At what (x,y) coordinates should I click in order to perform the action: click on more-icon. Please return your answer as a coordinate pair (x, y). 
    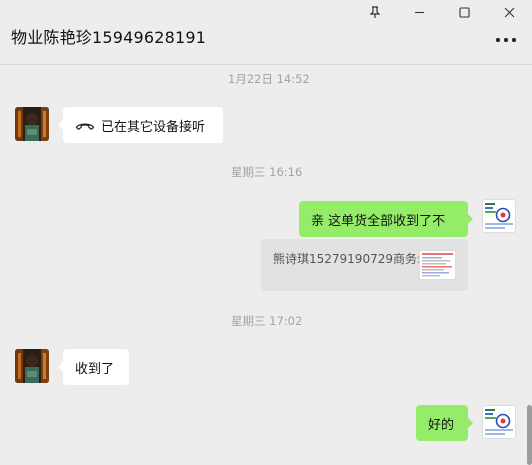
    Looking at the image, I should click on (506, 39).